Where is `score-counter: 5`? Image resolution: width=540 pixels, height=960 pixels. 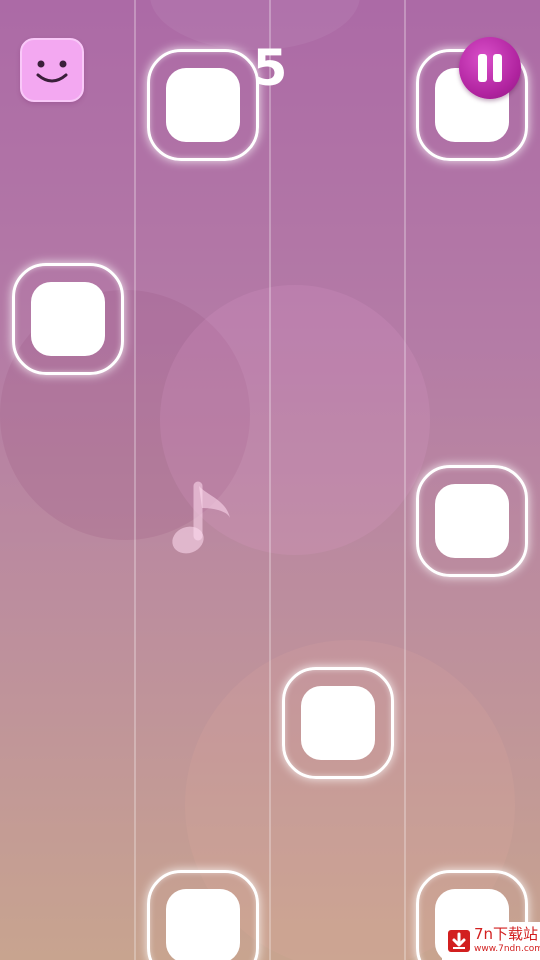
score-counter: 5 is located at coordinates (270, 68).